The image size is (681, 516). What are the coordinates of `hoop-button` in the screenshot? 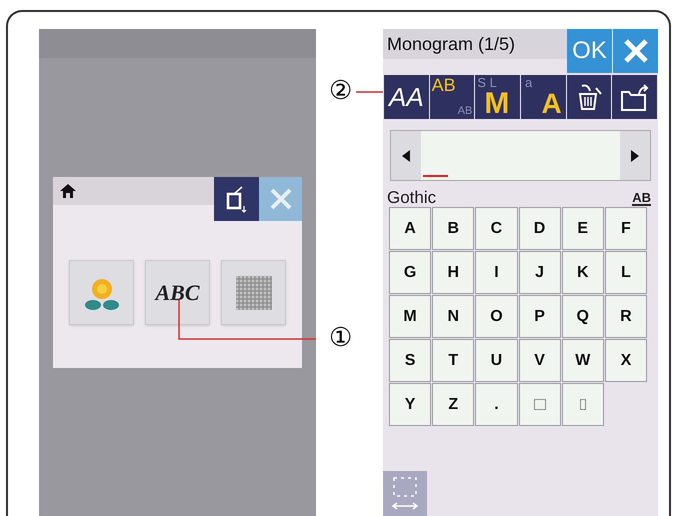 It's located at (236, 199).